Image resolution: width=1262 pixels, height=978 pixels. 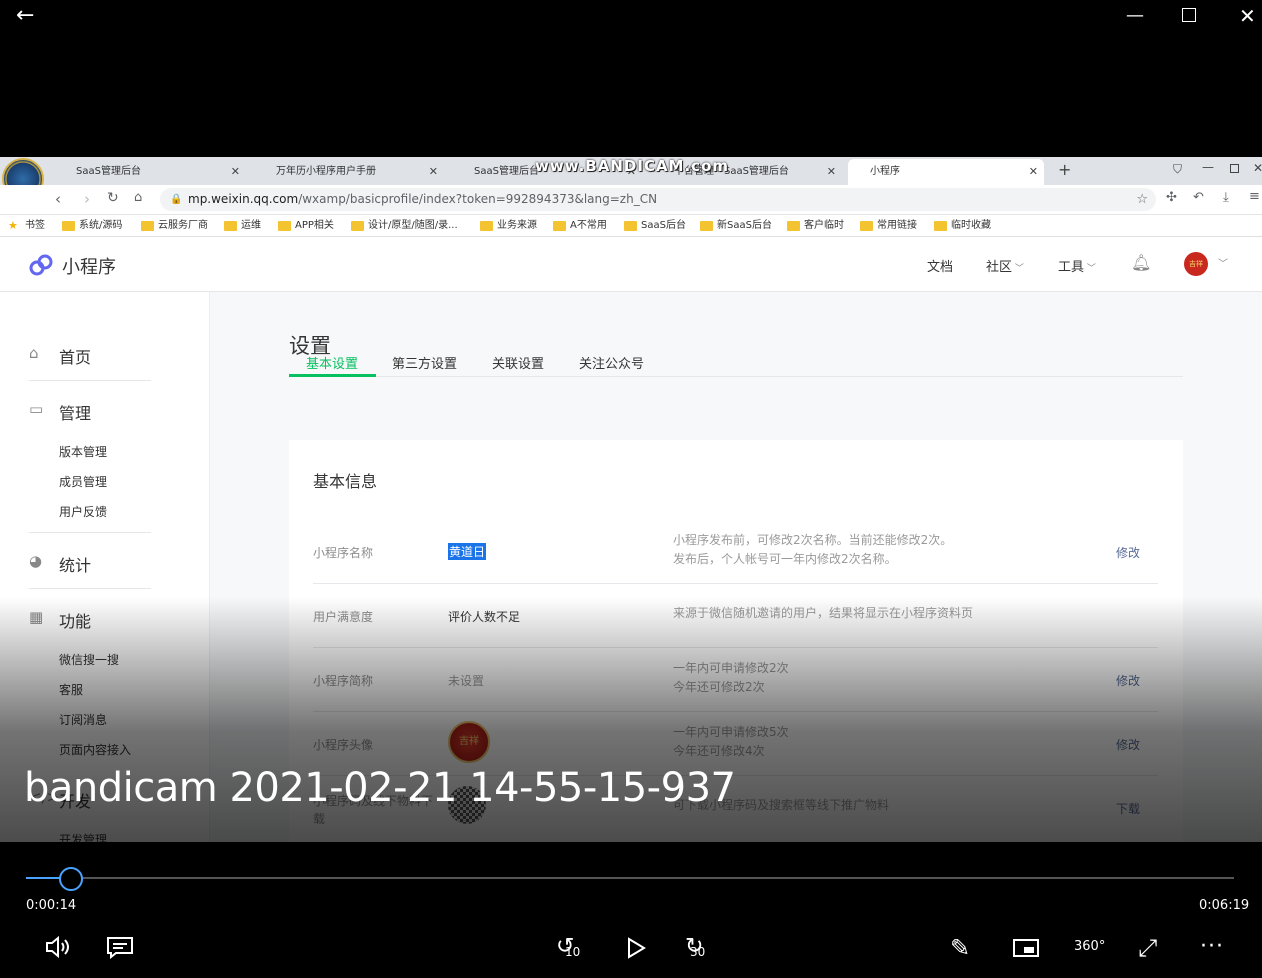 I want to click on row-tip-line: 今年还可修改2次, so click(x=719, y=687).